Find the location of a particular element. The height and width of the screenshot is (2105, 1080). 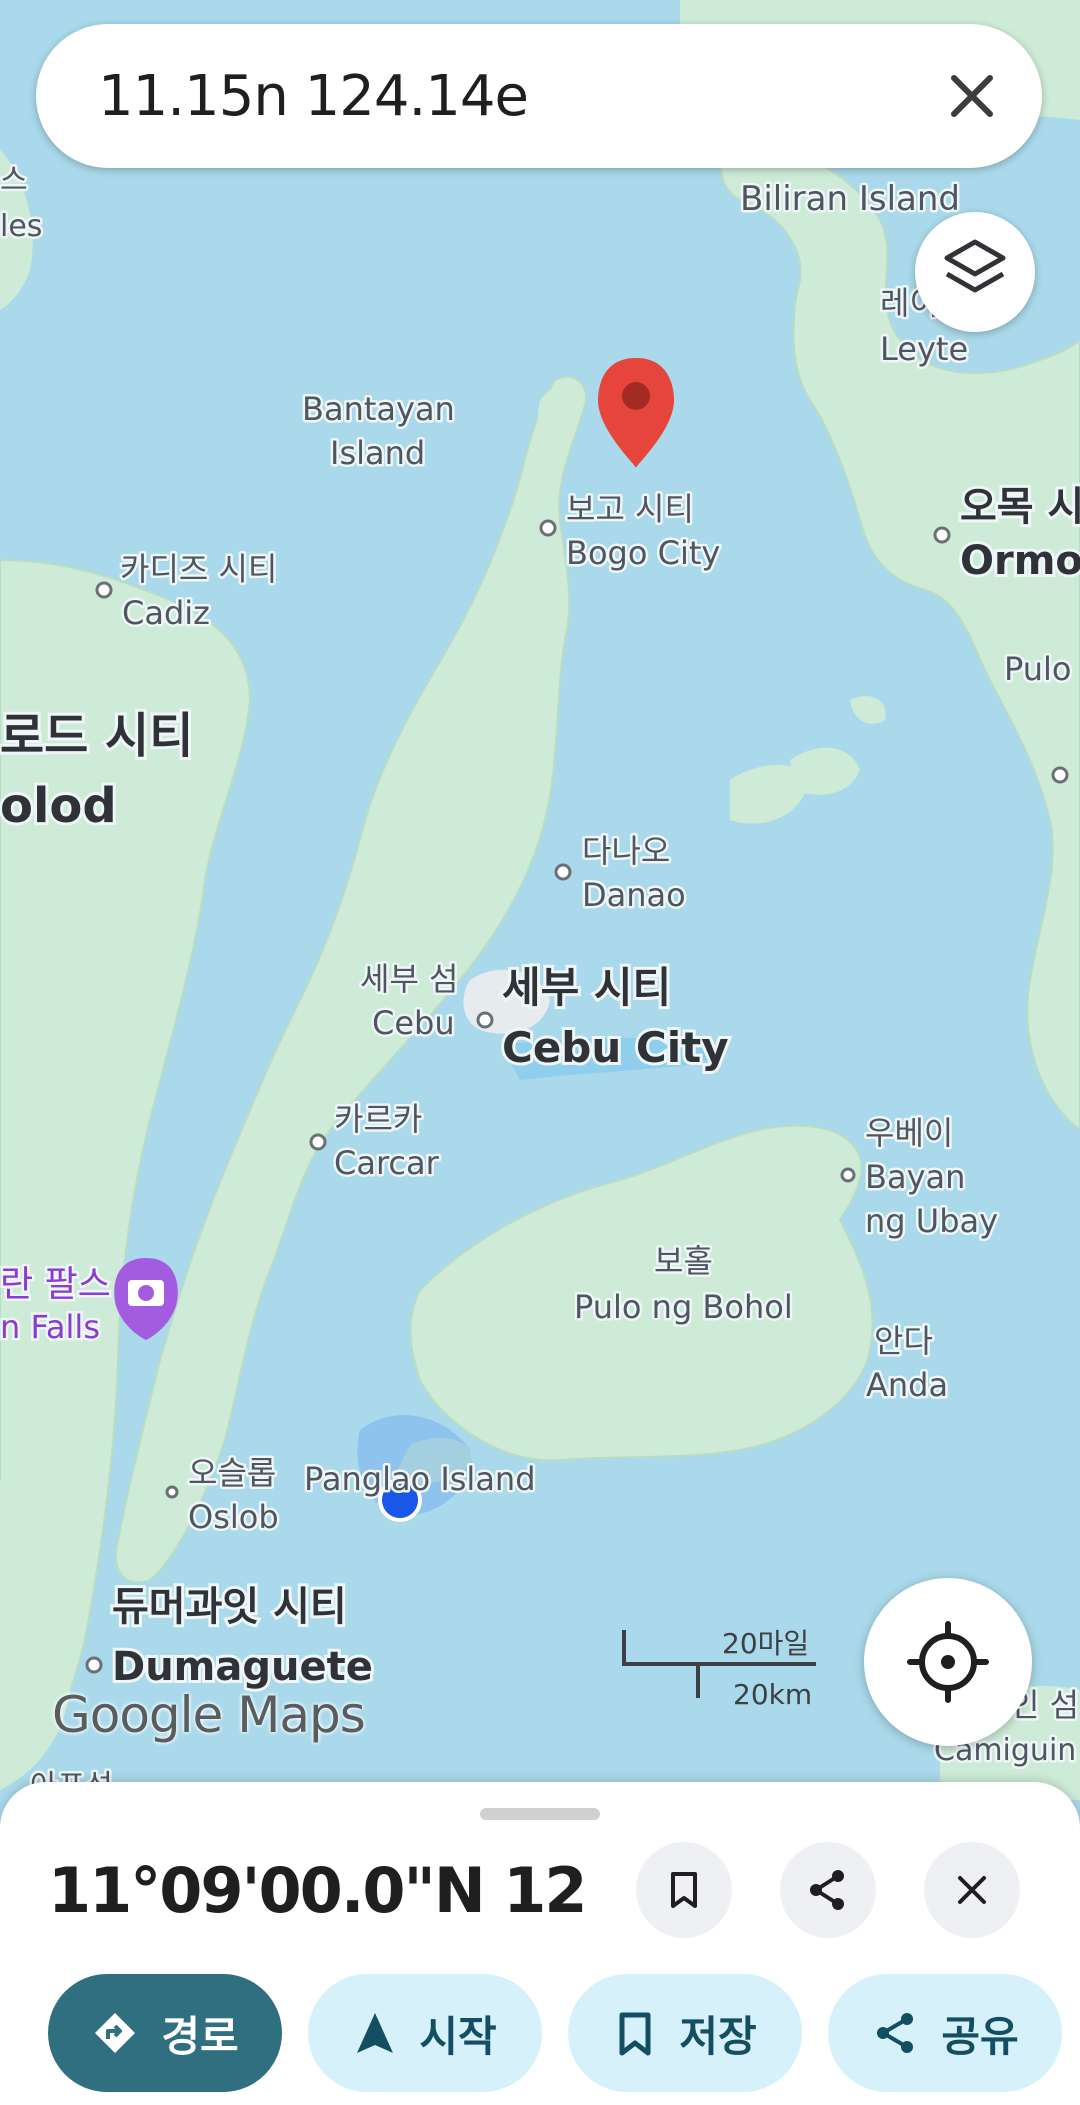

map-label-danao-en: Danao is located at coordinates (634, 895).